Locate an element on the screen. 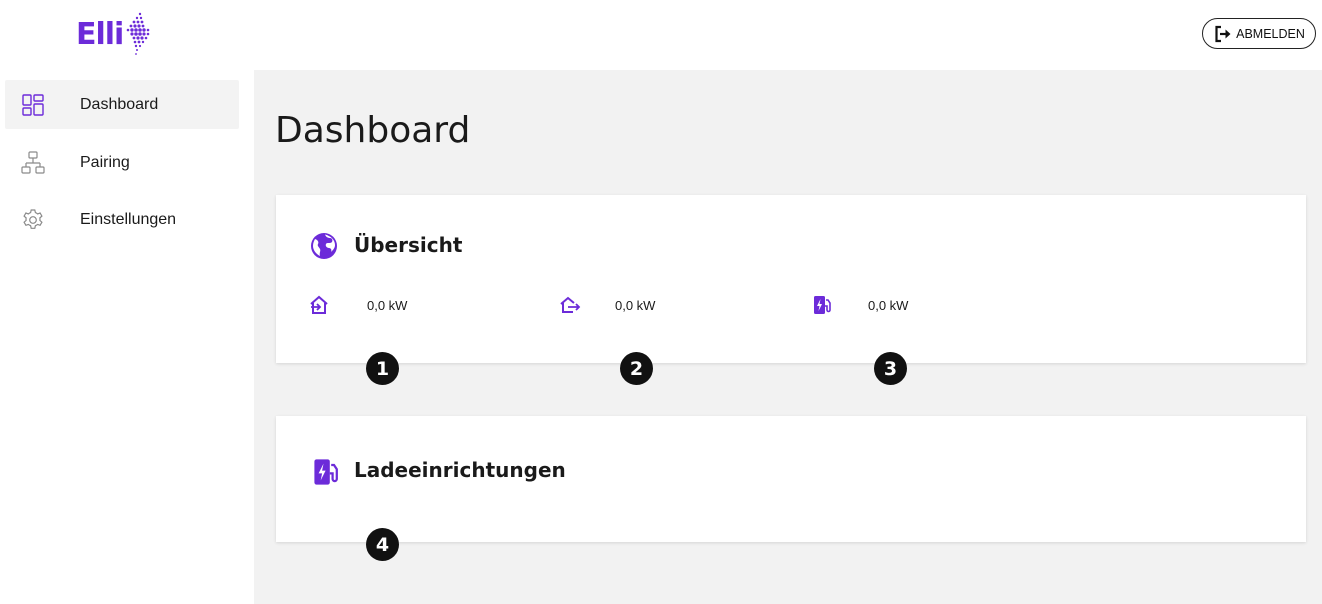  sidebar-item-label: Dashboard is located at coordinates (119, 104).